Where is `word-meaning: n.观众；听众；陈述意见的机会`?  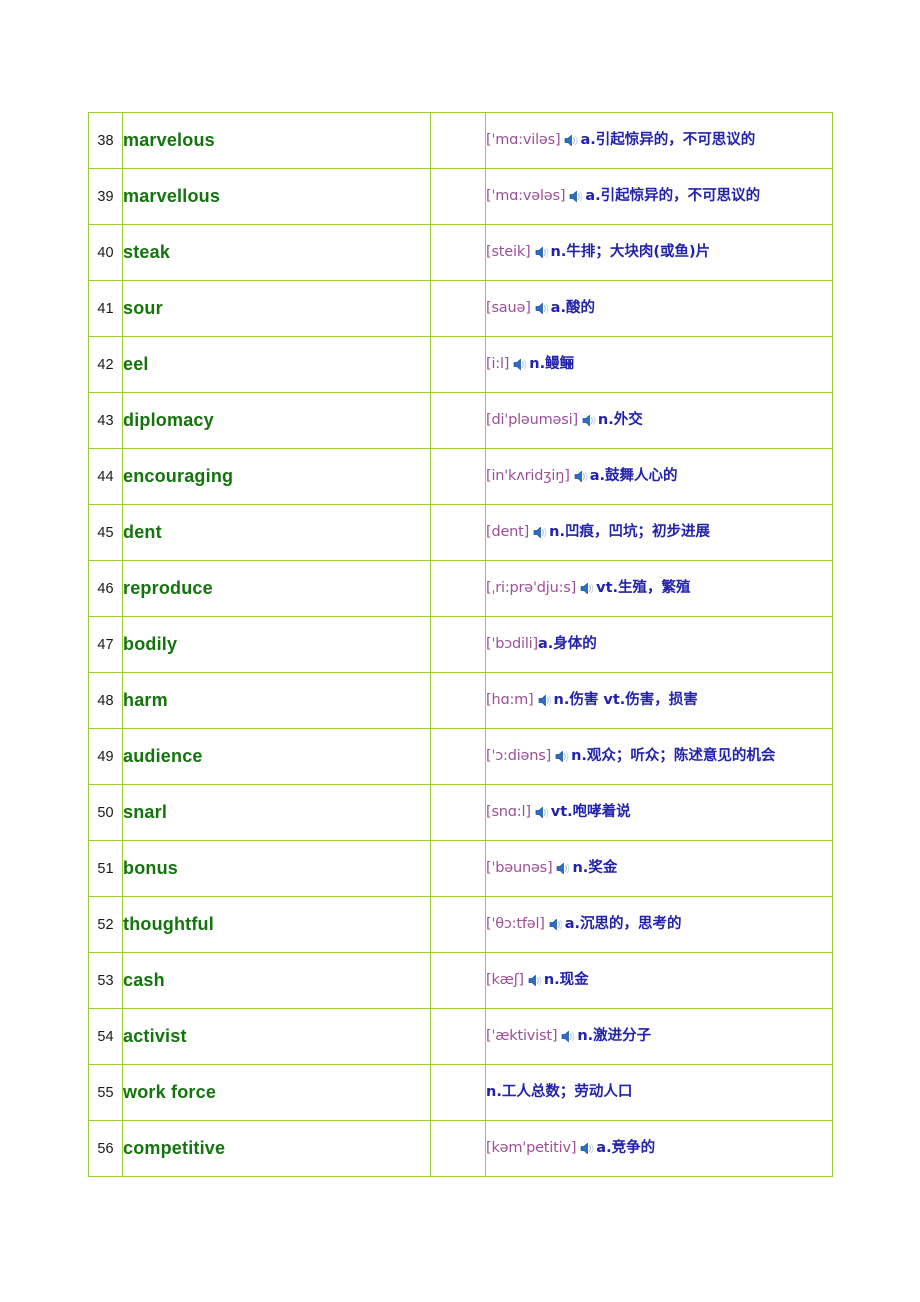
word-meaning: n.观众；听众；陈述意见的机会 is located at coordinates (673, 756).